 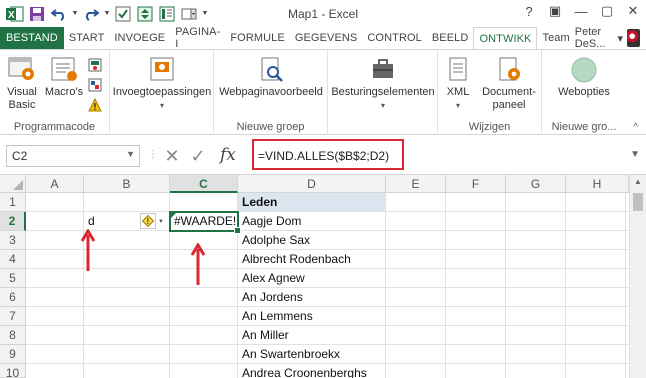 What do you see at coordinates (13, 316) in the screenshot?
I see `row-header-7: 7` at bounding box center [13, 316].